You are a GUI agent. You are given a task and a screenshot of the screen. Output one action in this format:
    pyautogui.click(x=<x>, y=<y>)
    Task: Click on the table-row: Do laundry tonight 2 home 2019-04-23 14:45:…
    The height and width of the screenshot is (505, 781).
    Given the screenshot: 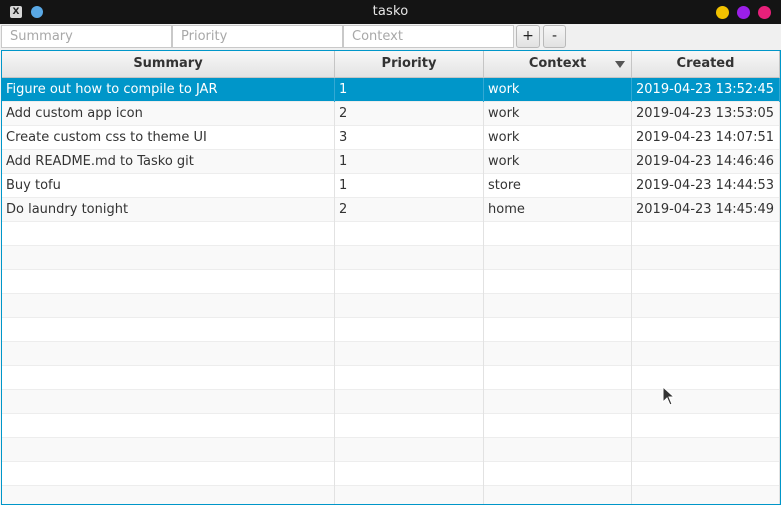 What is the action you would take?
    pyautogui.click(x=391, y=210)
    